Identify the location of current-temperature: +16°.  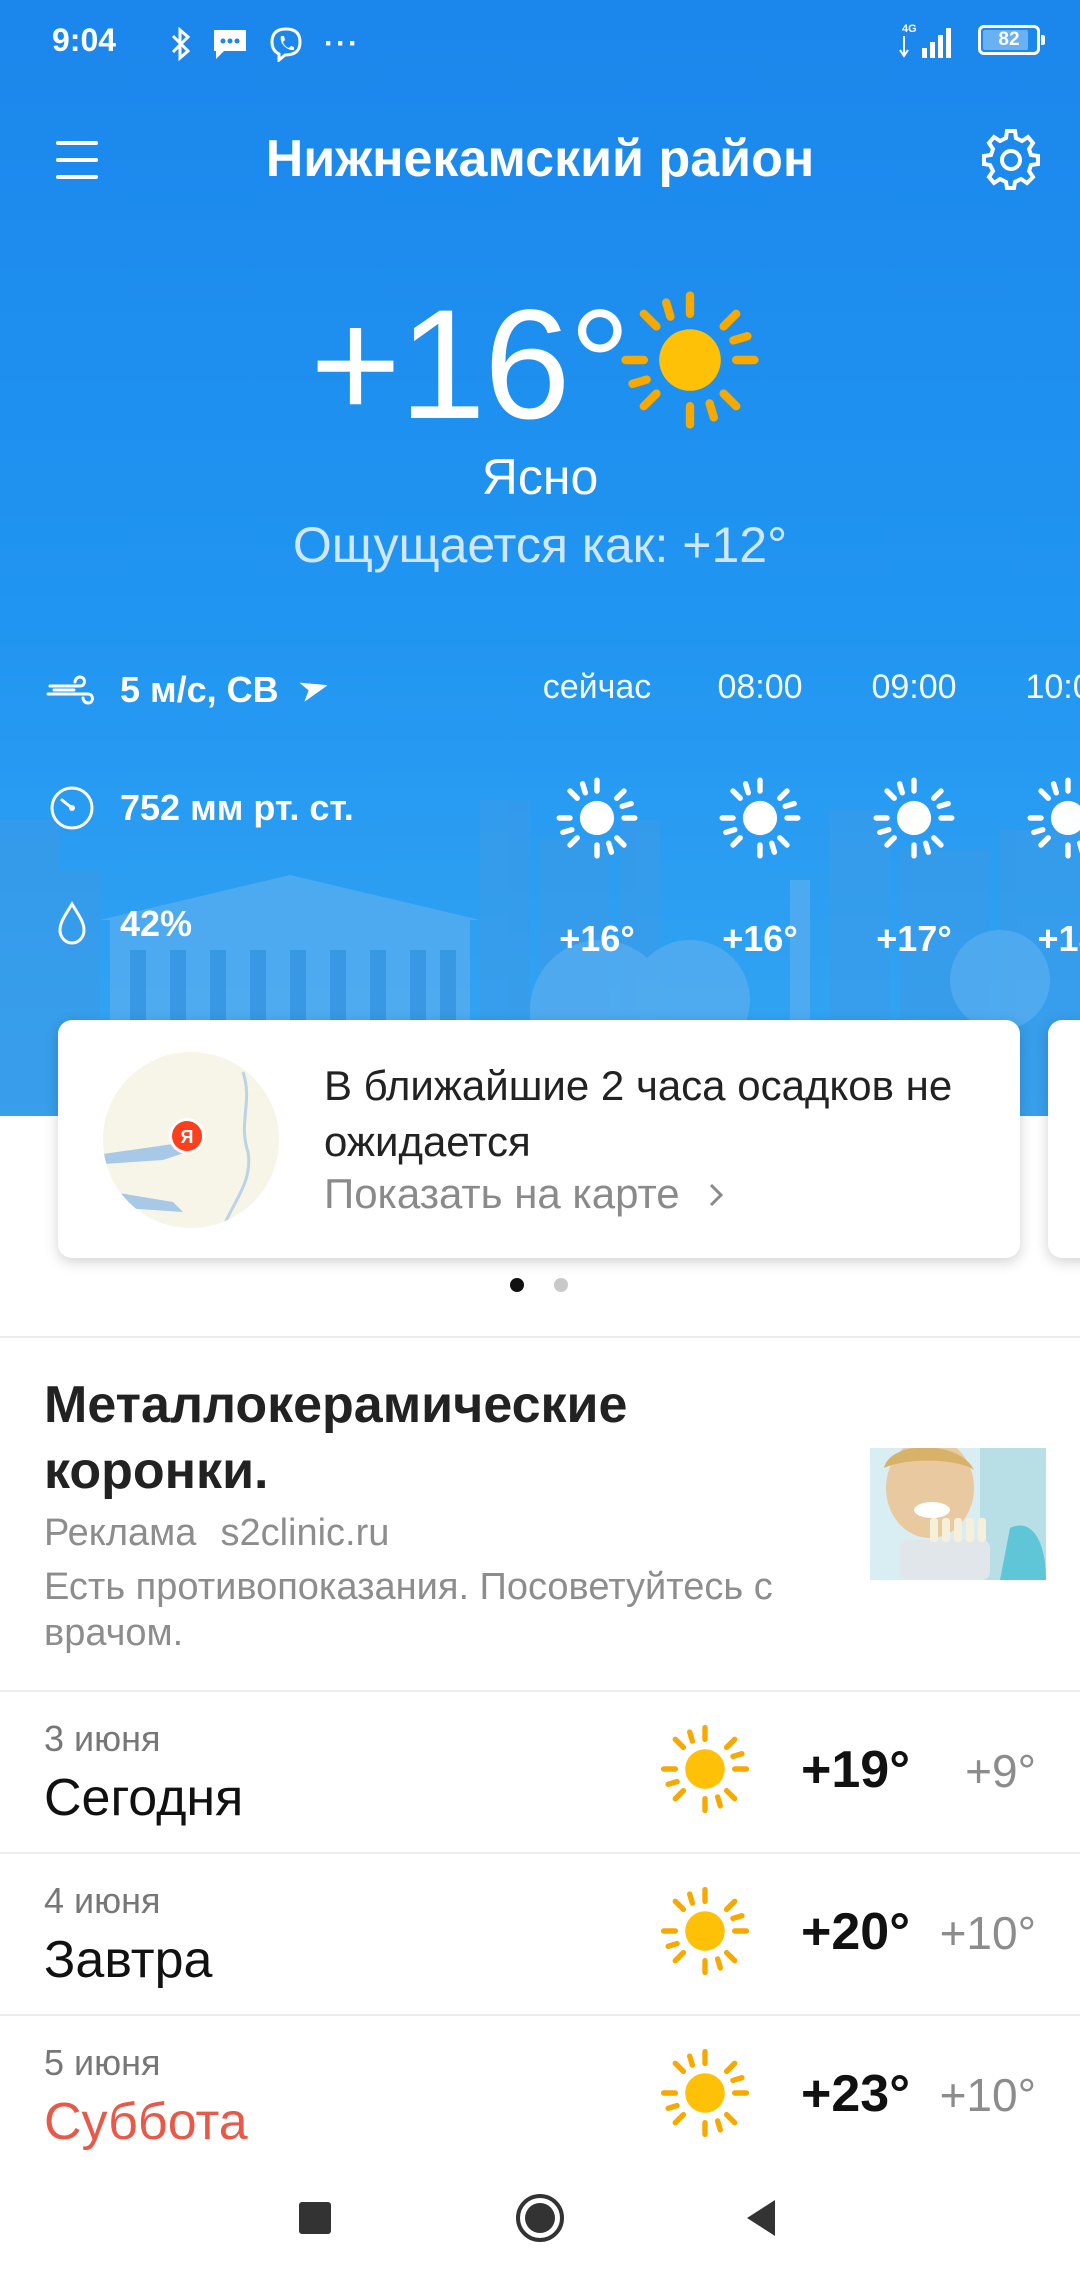
(470, 365).